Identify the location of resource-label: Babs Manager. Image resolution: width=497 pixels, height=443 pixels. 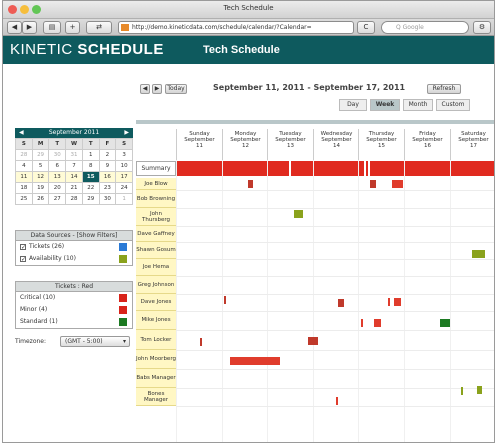
(156, 378).